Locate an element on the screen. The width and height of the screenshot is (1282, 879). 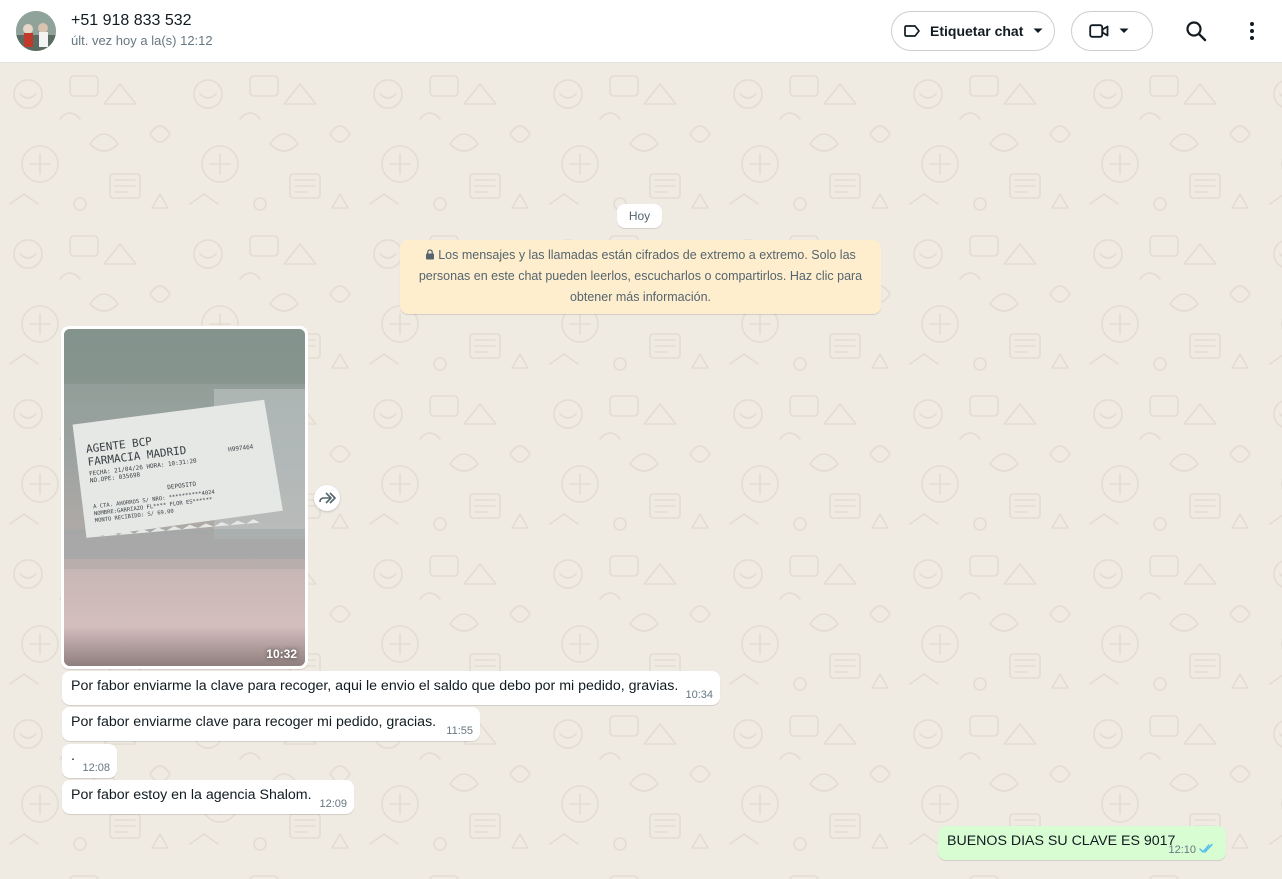
double-check-read-icon is located at coordinates (1206, 848).